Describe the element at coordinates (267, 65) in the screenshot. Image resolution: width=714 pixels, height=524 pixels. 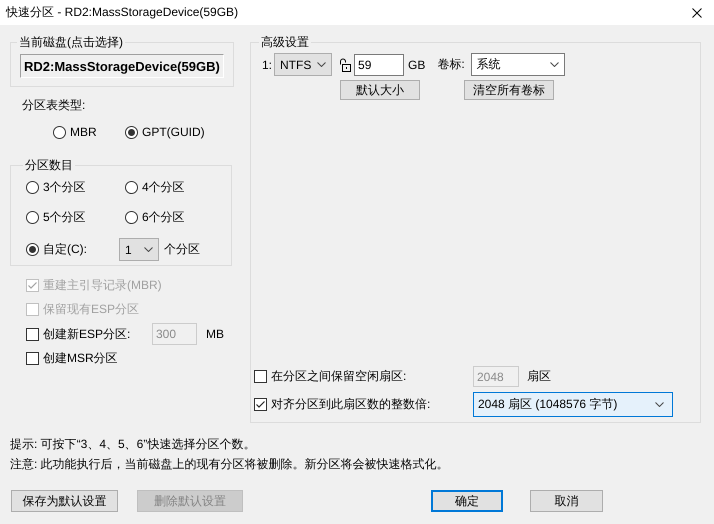
I see `partition-index: 1:` at that location.